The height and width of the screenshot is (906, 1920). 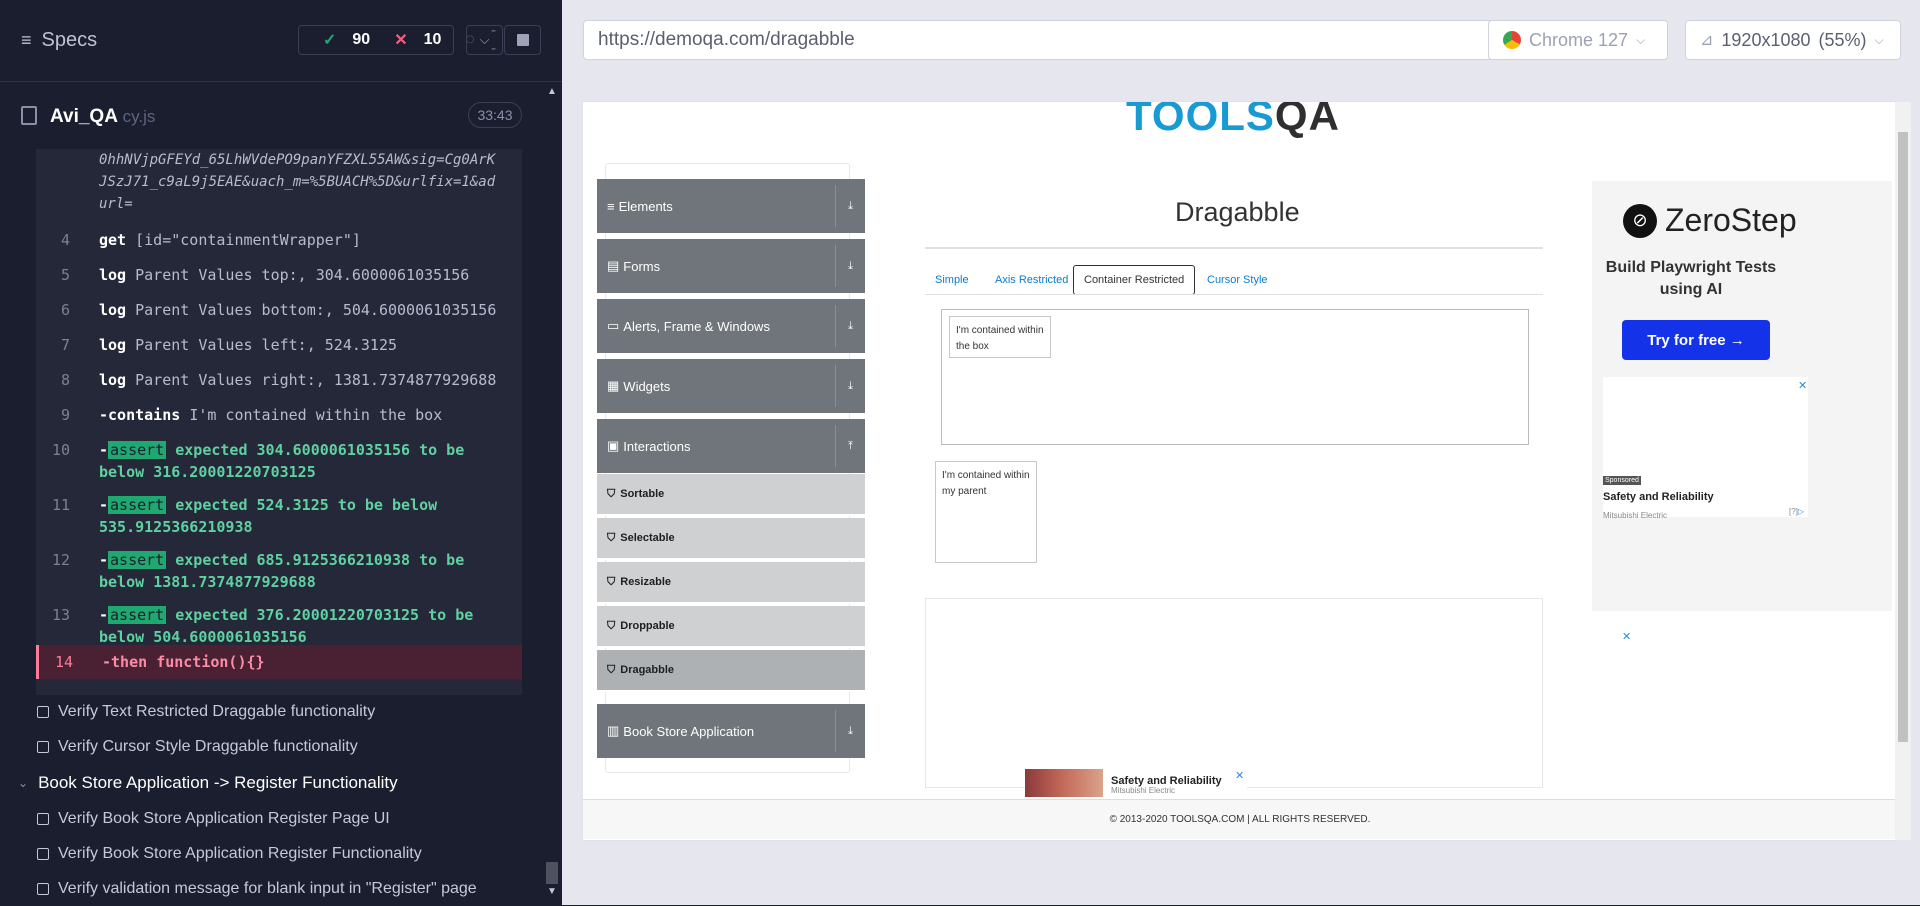 What do you see at coordinates (23, 783) in the screenshot?
I see `chevron-down-icon: ⌄` at bounding box center [23, 783].